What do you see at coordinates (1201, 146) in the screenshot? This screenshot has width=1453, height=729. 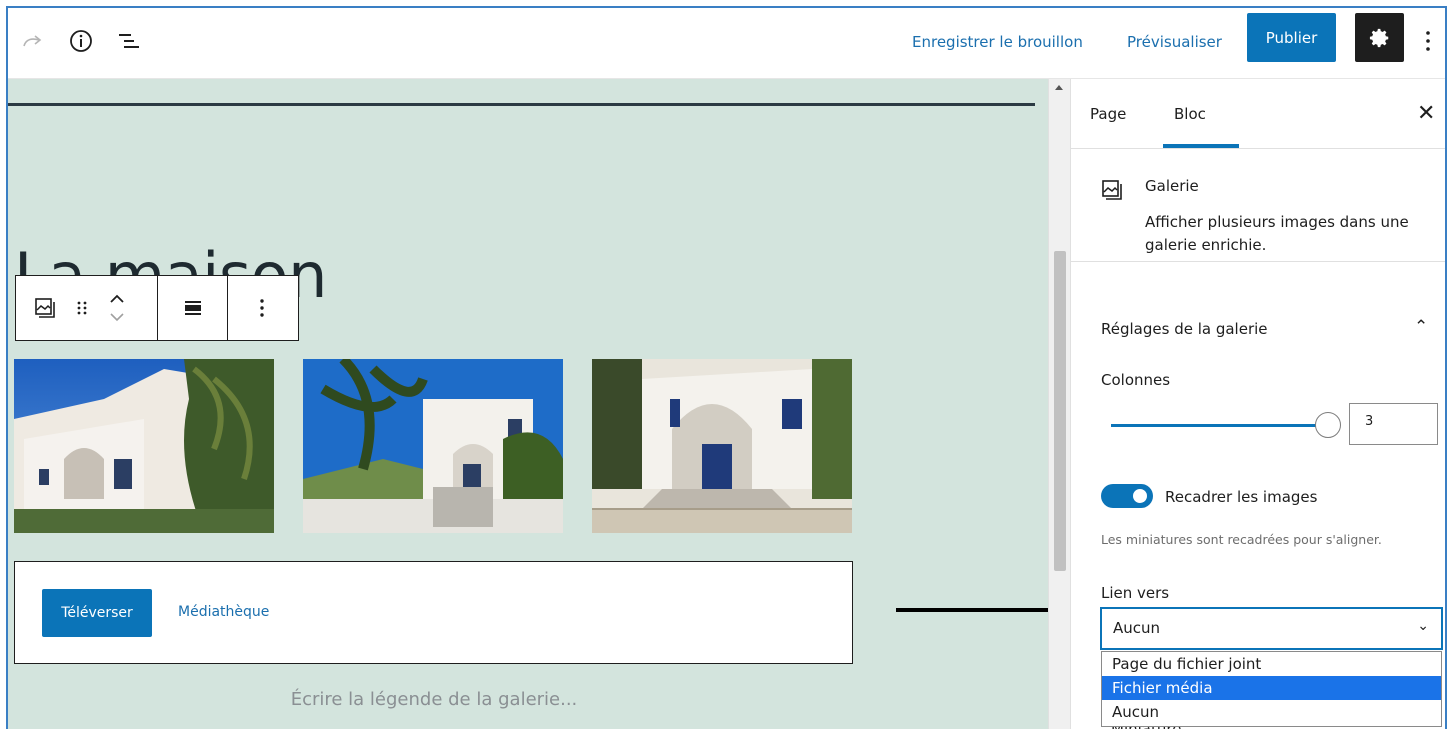 I see `active-tab-indicator` at bounding box center [1201, 146].